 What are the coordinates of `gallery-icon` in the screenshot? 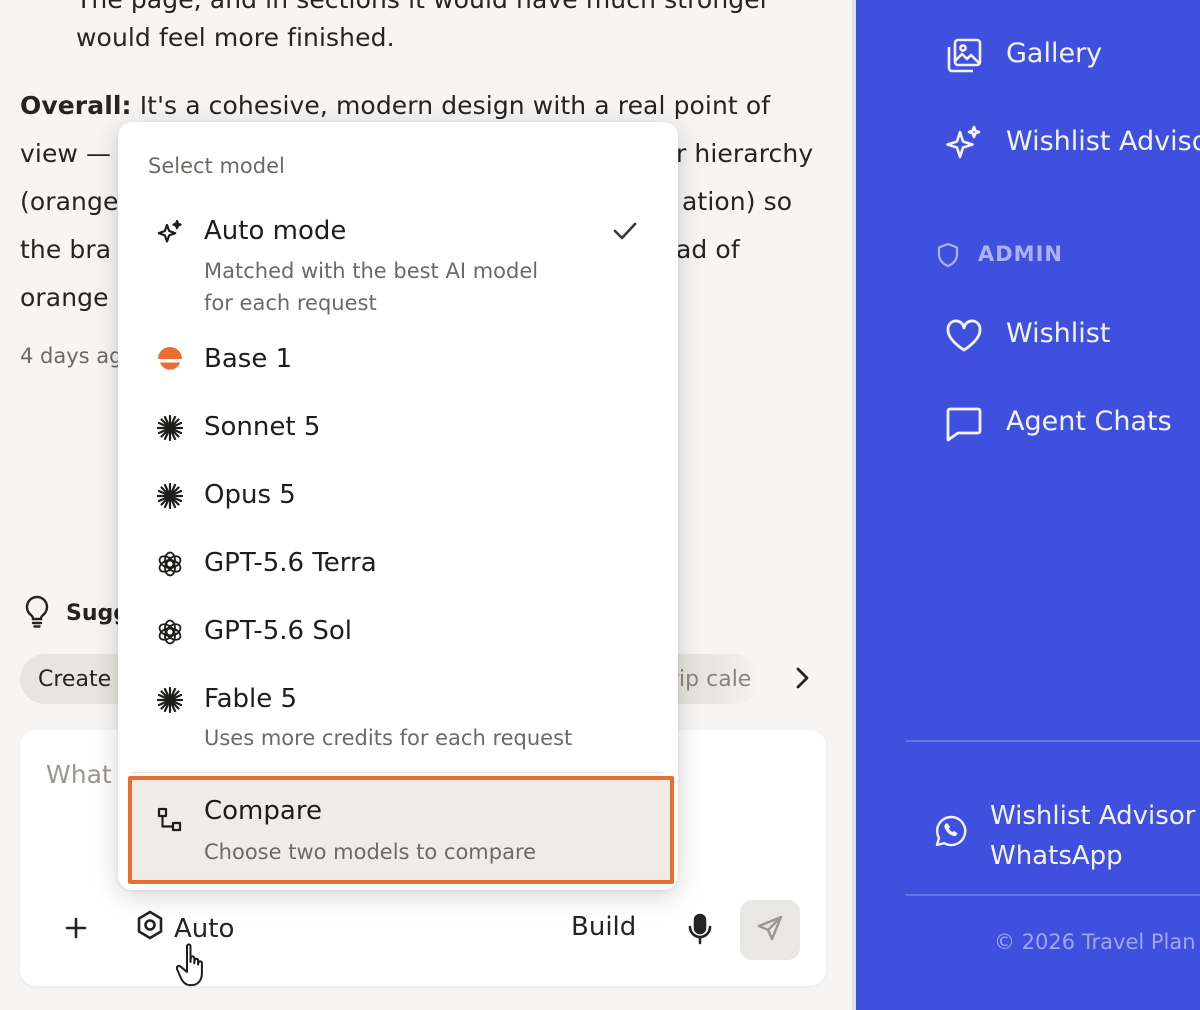 It's located at (964, 56).